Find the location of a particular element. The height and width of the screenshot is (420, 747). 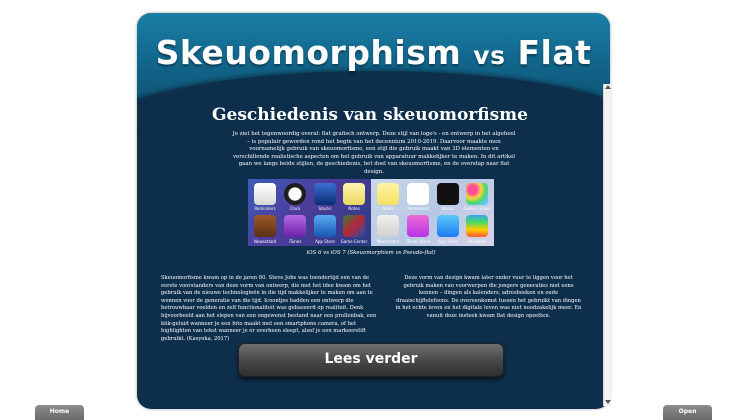

open-tab-button: Open is located at coordinates (687, 412).